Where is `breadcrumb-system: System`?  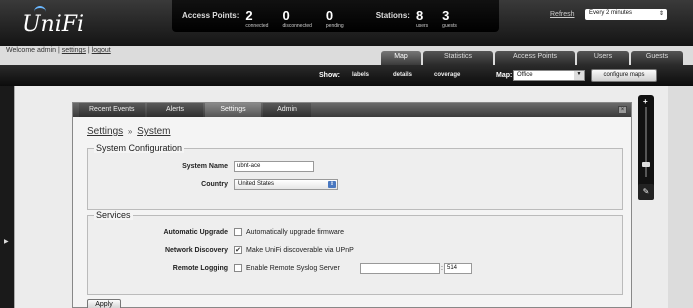 breadcrumb-system: System is located at coordinates (153, 131).